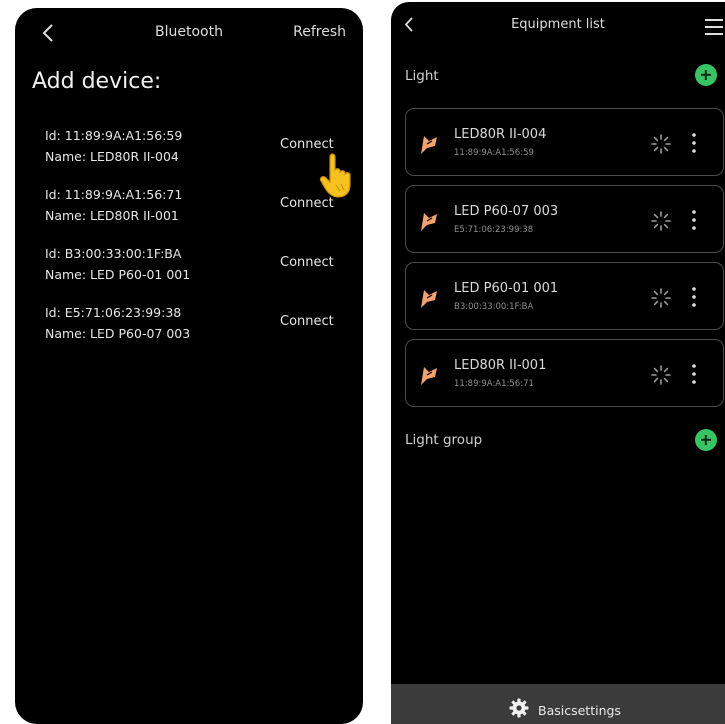  What do you see at coordinates (422, 76) in the screenshot?
I see `light-section-label: Light` at bounding box center [422, 76].